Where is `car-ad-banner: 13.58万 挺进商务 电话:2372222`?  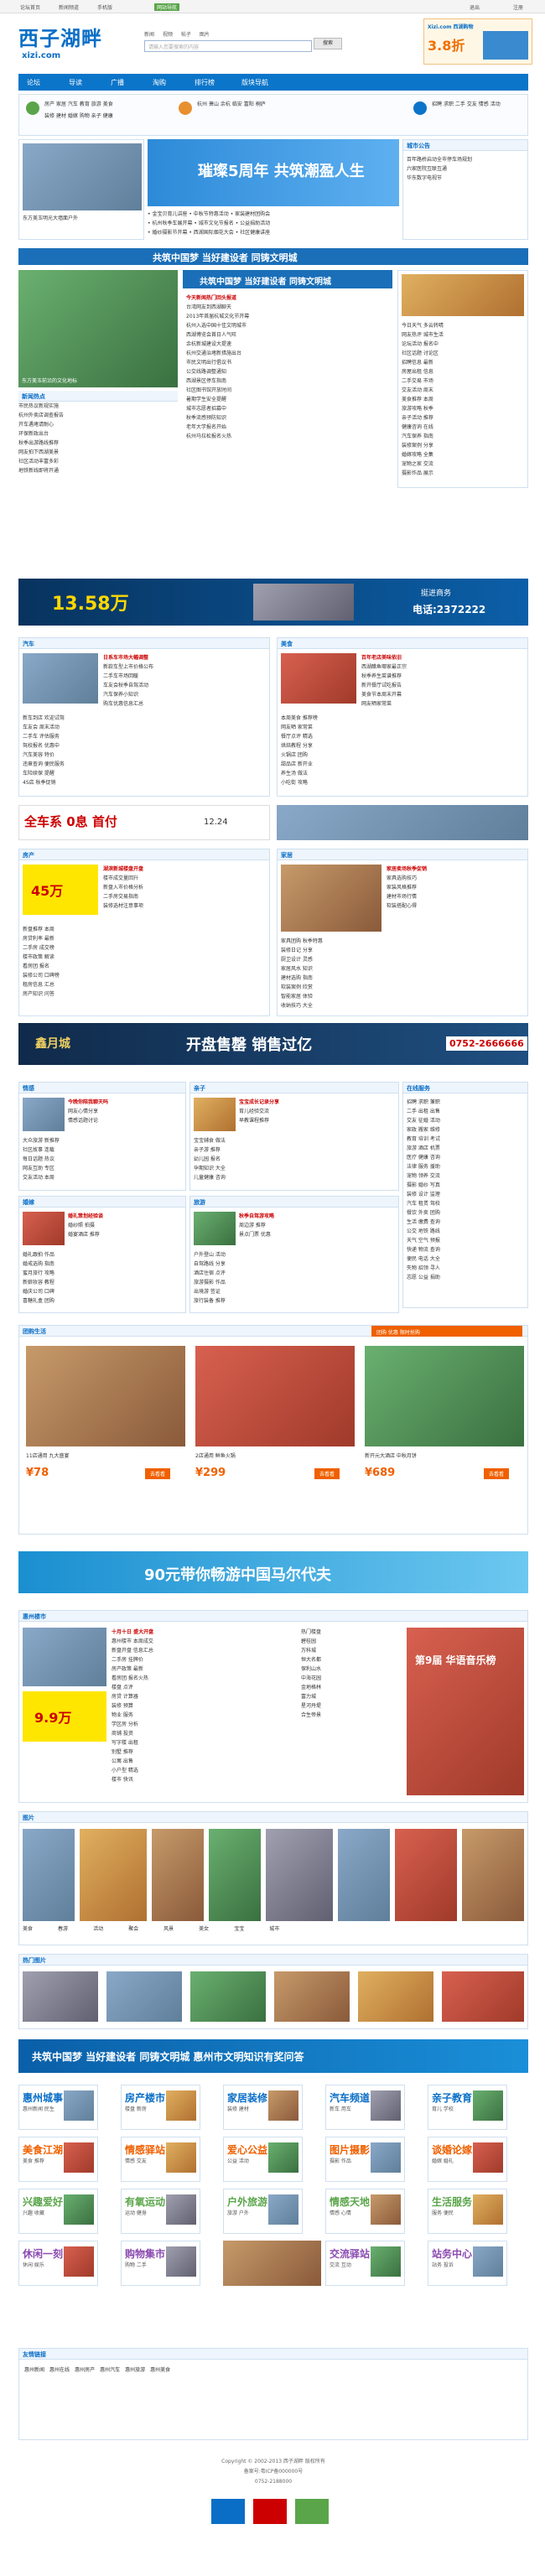
car-ad-banner: 13.58万 挺进商务 电话:2372222 is located at coordinates (273, 602).